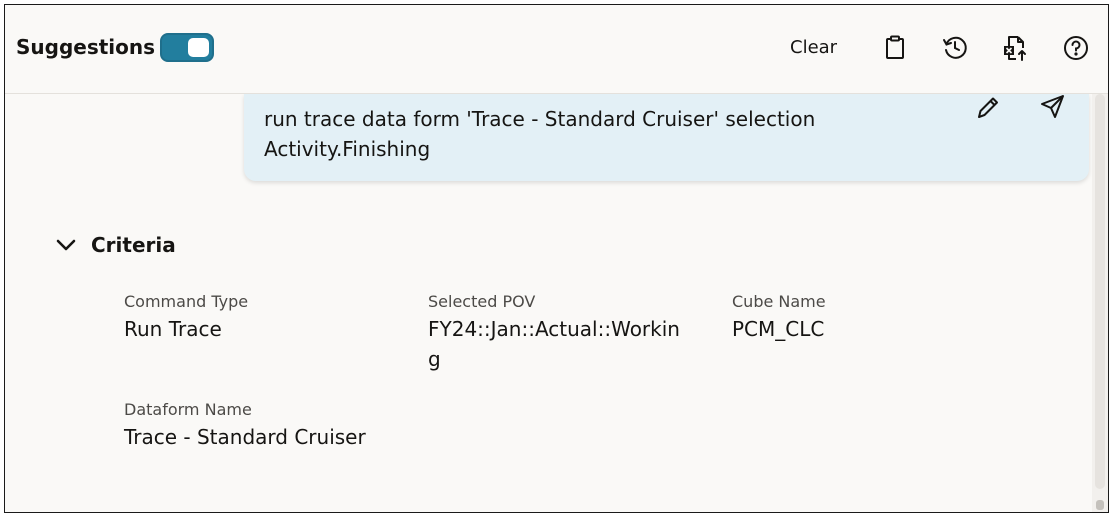  What do you see at coordinates (895, 48) in the screenshot?
I see `clipboard-icon` at bounding box center [895, 48].